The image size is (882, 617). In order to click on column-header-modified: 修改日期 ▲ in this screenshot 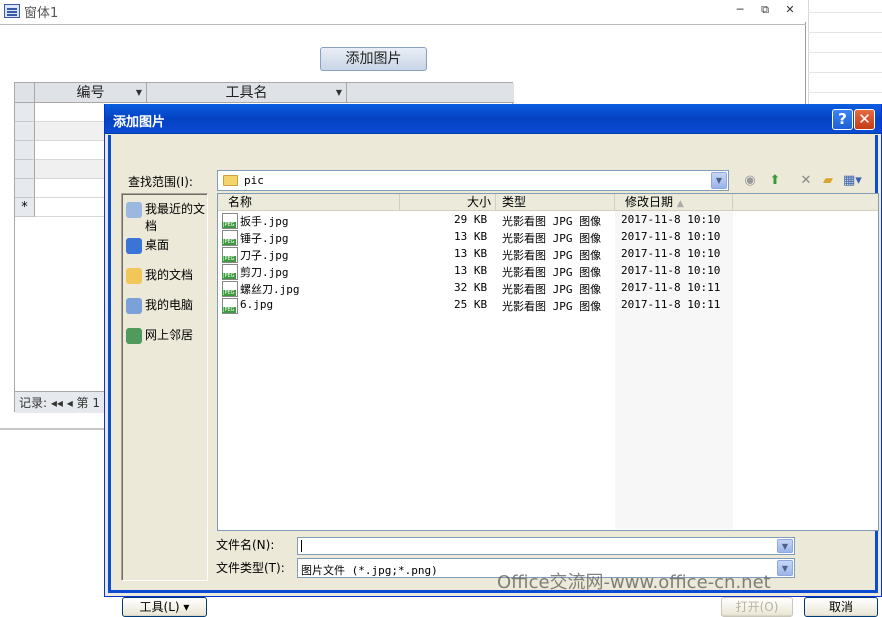, I will do `click(674, 202)`.